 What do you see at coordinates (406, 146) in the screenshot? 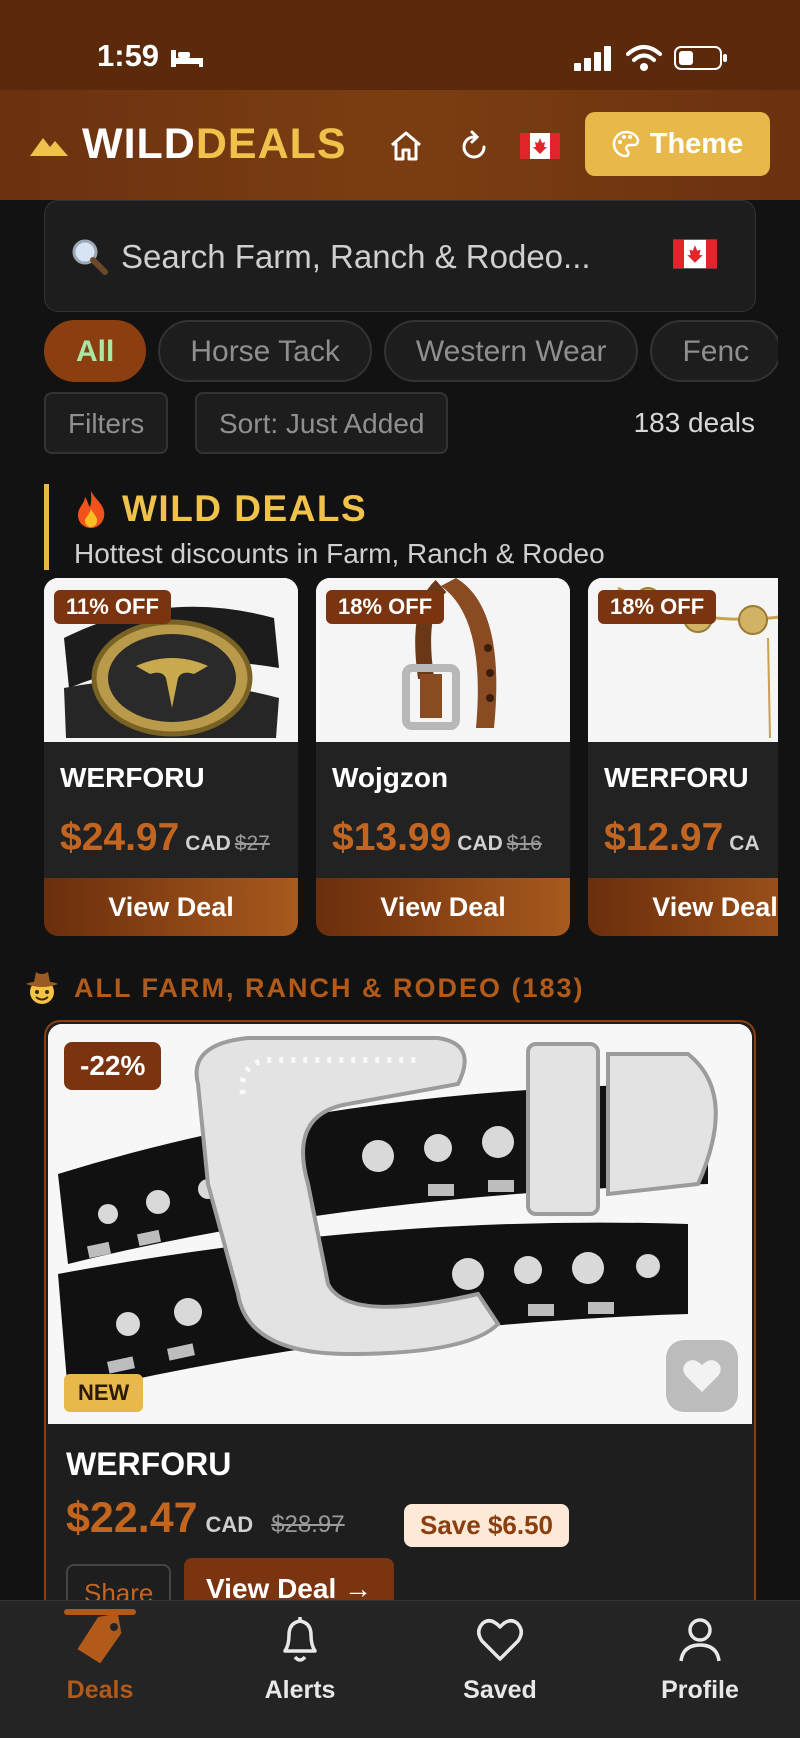
I see `home-icon` at bounding box center [406, 146].